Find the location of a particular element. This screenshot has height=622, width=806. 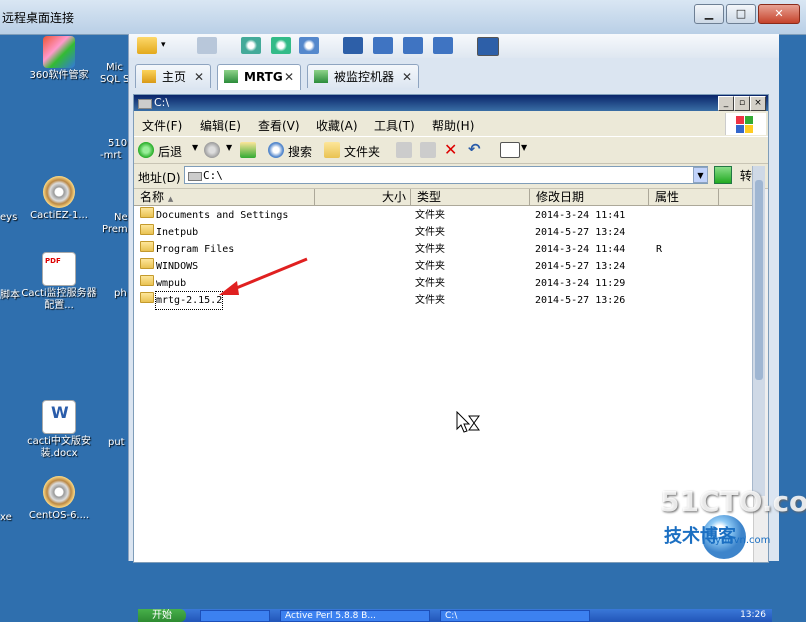

partial-label: 脚本 is located at coordinates (10, 295).